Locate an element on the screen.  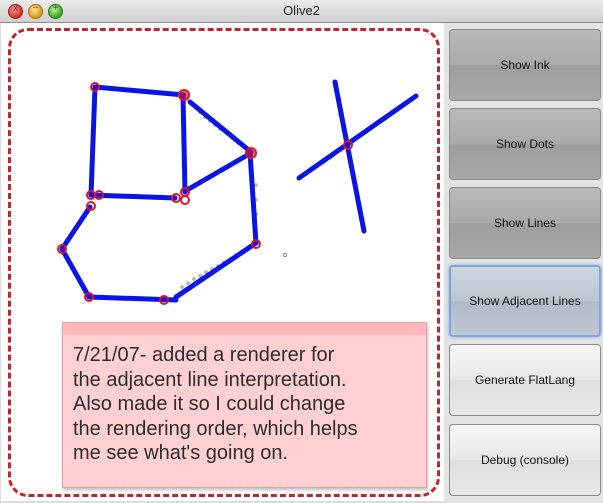
note-line: the rendering order, which helps is located at coordinates (215, 428).